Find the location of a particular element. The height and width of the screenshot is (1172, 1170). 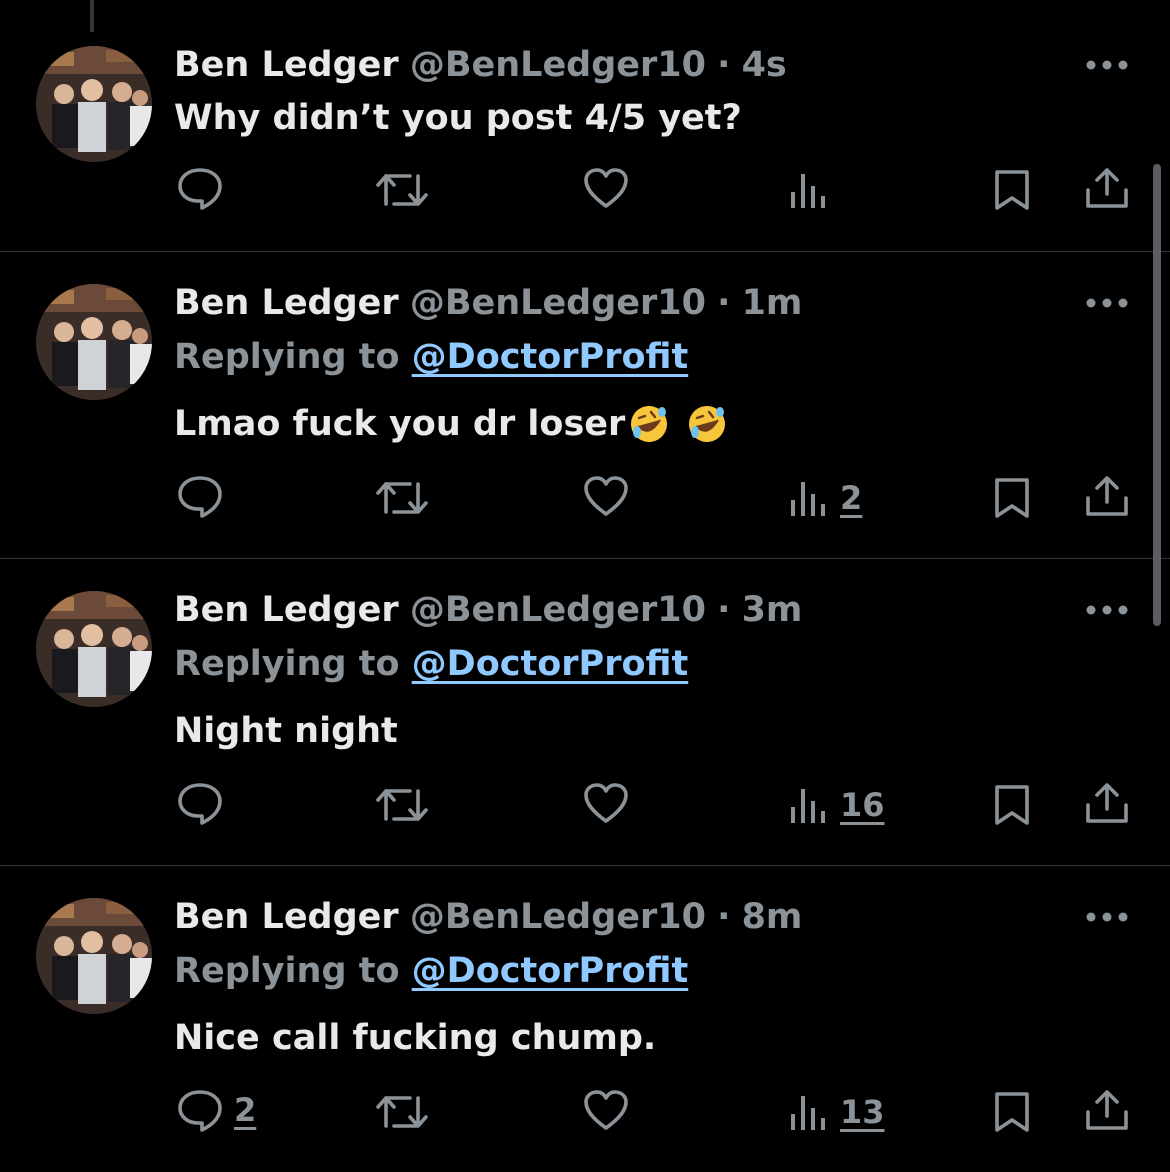

tweet-text: Why didn’t you post 4/5 yet? is located at coordinates (458, 118).